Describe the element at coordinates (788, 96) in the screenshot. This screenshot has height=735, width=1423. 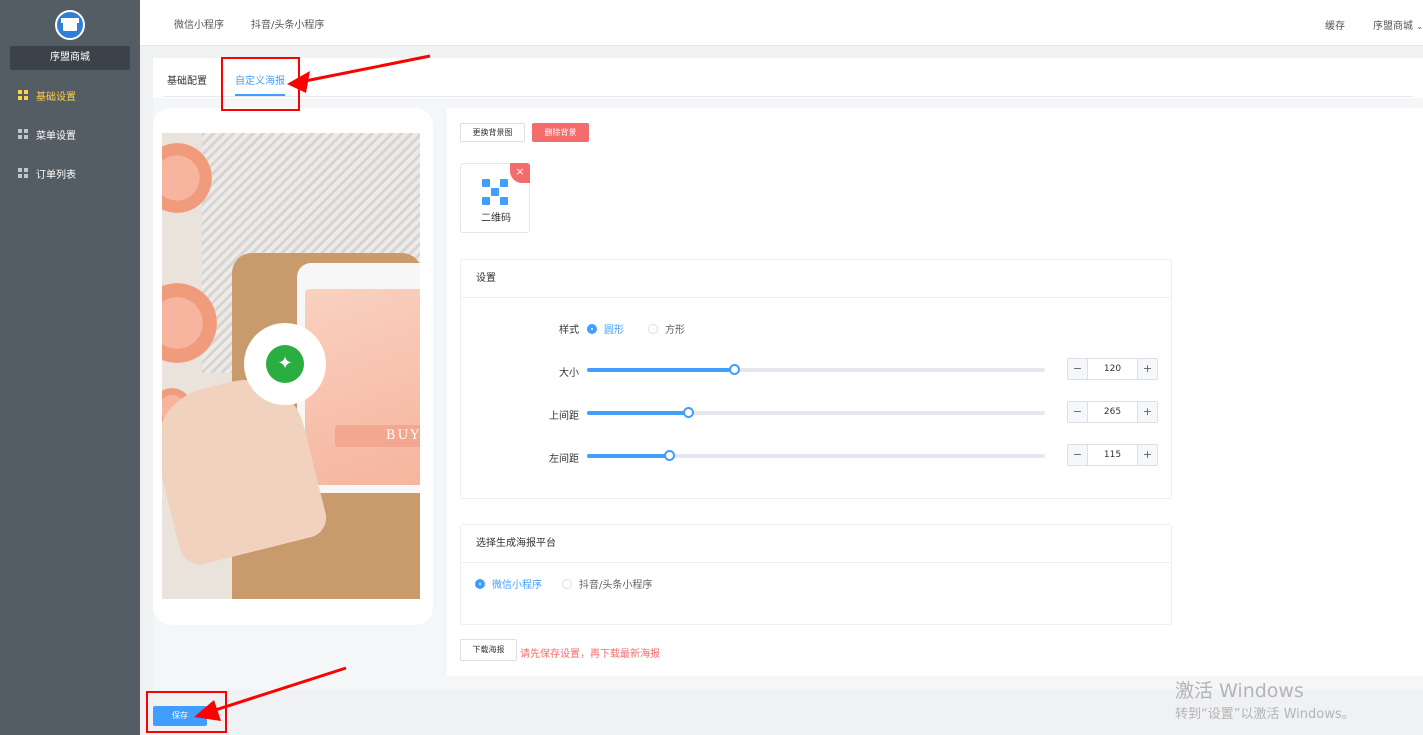
I see `tabs-divider` at that location.